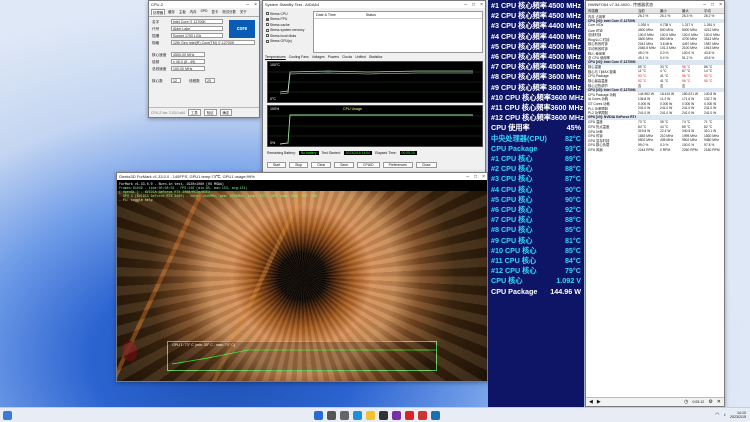  Describe the element at coordinates (288, 31) in the screenshot. I see `stress-check-item: Stress system memory` at that location.